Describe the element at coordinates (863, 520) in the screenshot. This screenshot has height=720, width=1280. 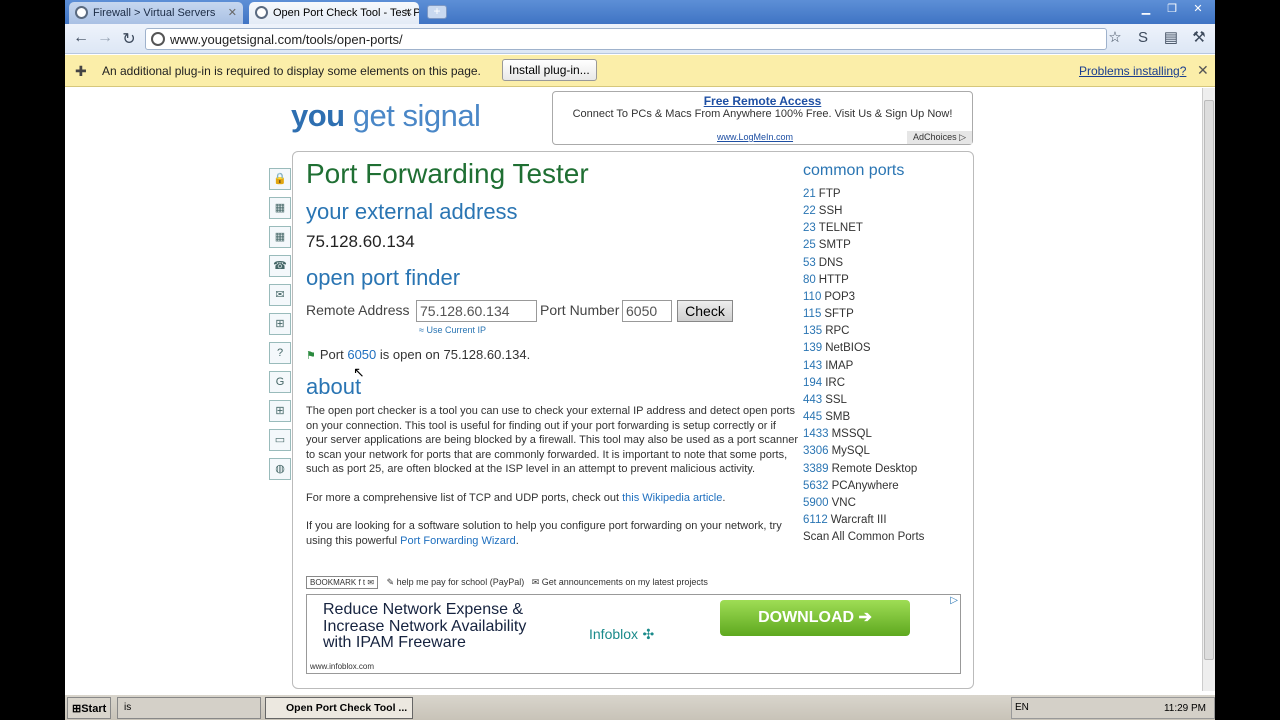
I see `port-item: 6112 Warcraft III` at that location.